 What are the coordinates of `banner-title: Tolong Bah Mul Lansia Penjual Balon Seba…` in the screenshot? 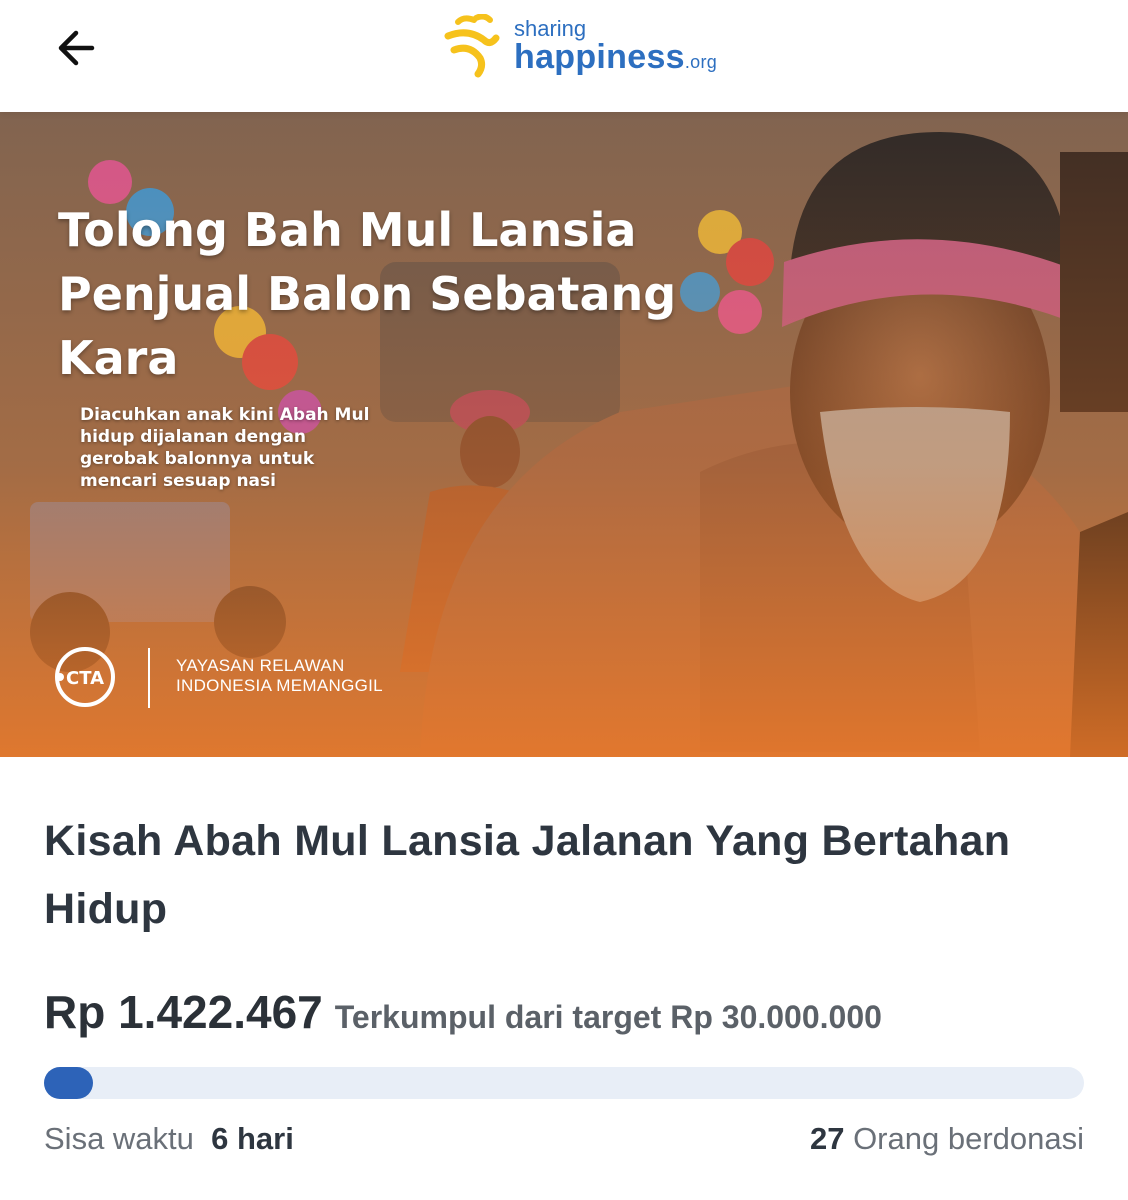 It's located at (367, 294).